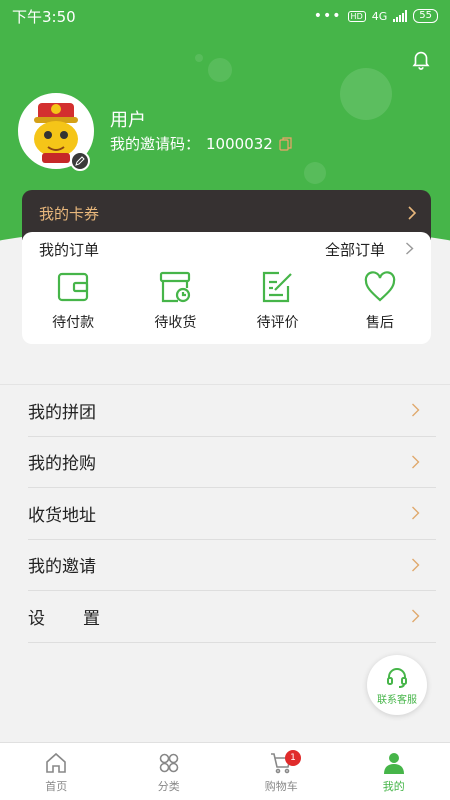 This screenshot has height=800, width=450. I want to click on order-status-row: 待付款 待收货 待评价 售后, so click(226, 301).